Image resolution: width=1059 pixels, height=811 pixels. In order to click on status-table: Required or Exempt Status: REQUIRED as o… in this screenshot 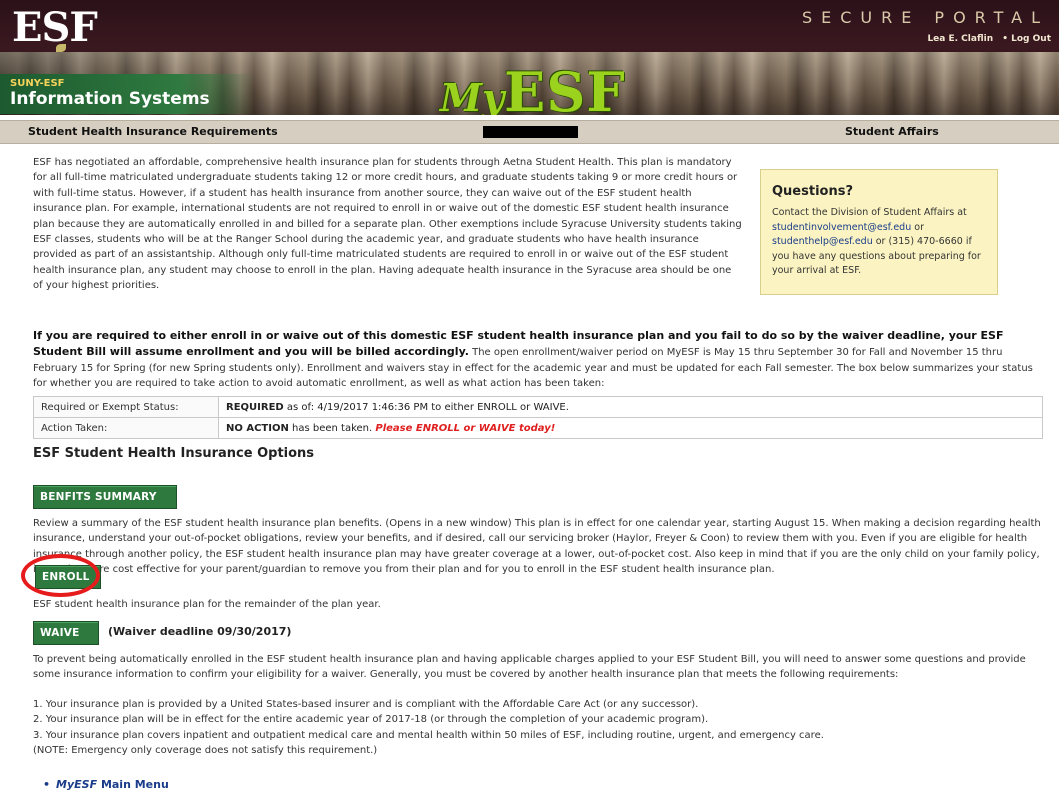, I will do `click(538, 417)`.